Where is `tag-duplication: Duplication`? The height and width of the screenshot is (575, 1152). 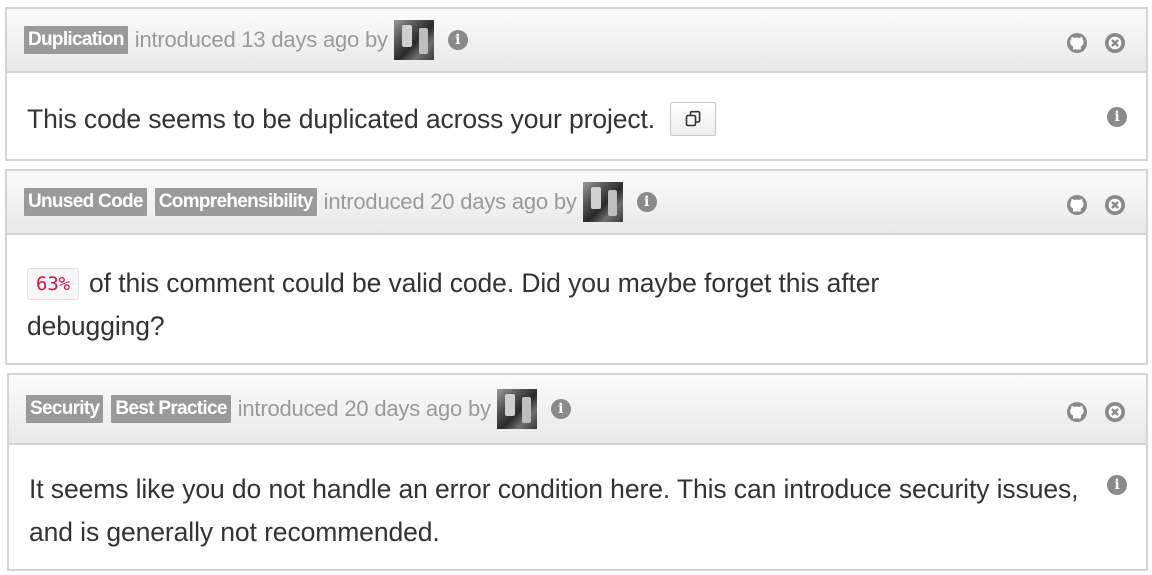
tag-duplication: Duplication is located at coordinates (76, 40).